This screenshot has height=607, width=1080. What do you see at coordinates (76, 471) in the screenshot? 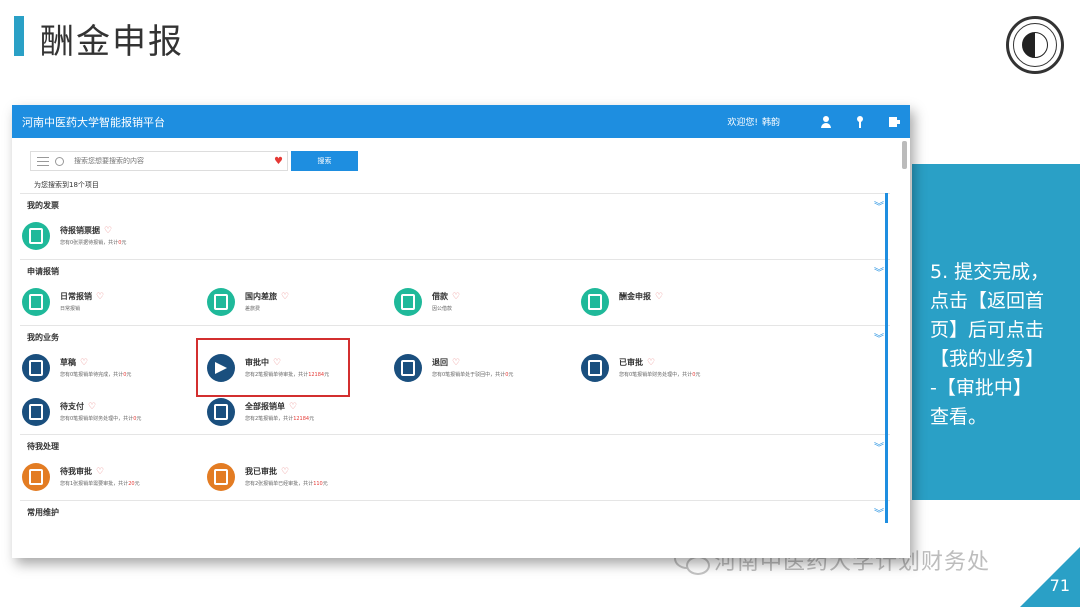
I see `item-title: 待我审批` at bounding box center [76, 471].